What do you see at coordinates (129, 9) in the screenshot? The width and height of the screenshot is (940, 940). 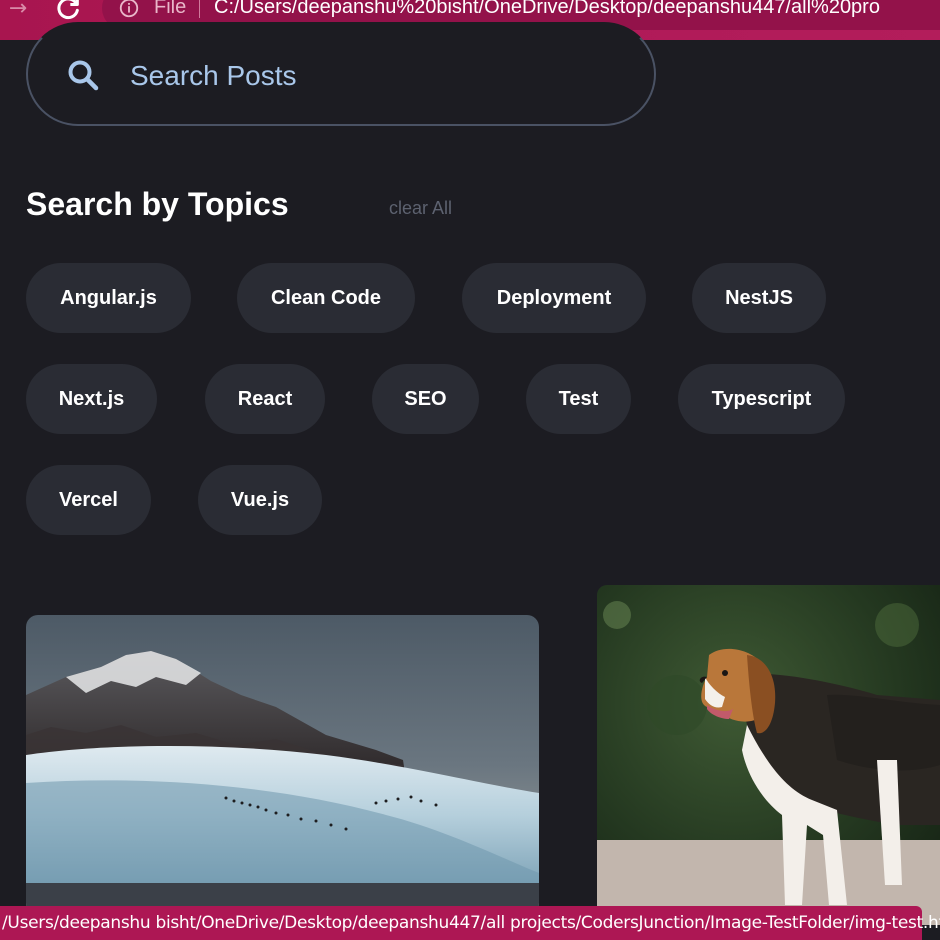 I see `info-icon` at bounding box center [129, 9].